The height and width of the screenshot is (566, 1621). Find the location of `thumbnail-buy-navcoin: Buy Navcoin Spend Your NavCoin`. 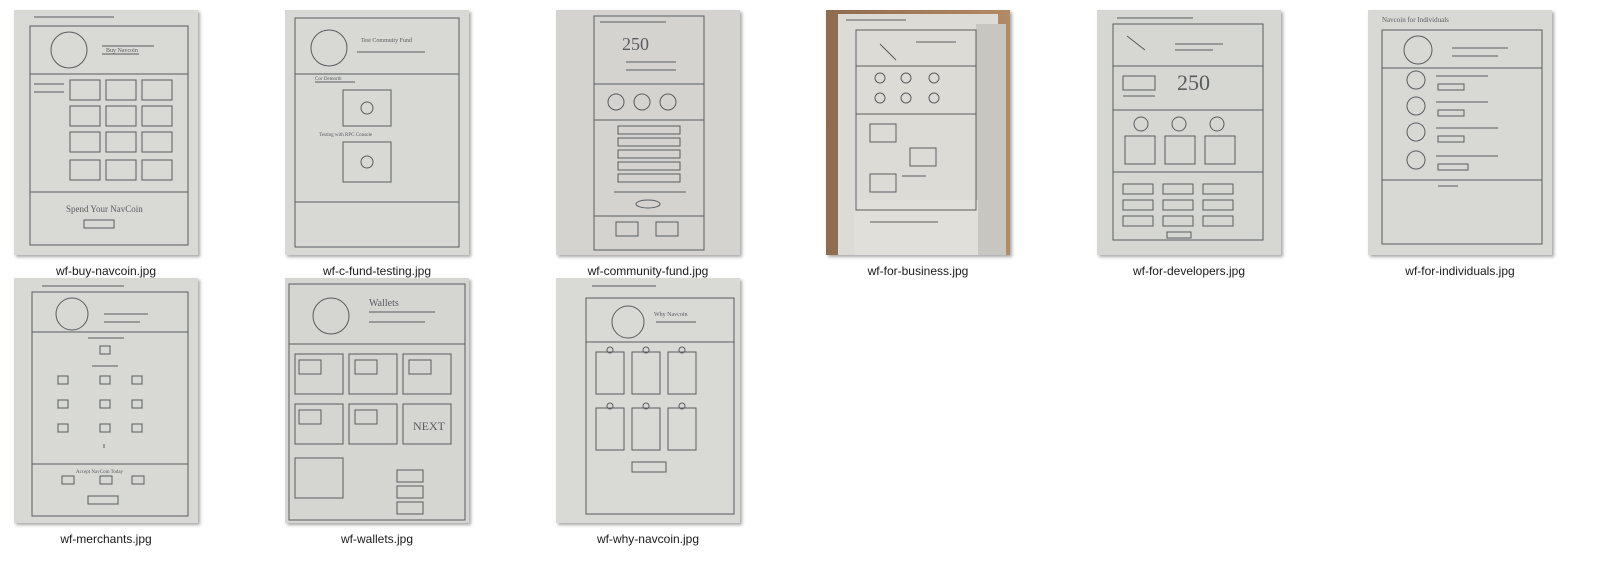

thumbnail-buy-navcoin: Buy Navcoin Spend Your NavCoin is located at coordinates (106, 132).